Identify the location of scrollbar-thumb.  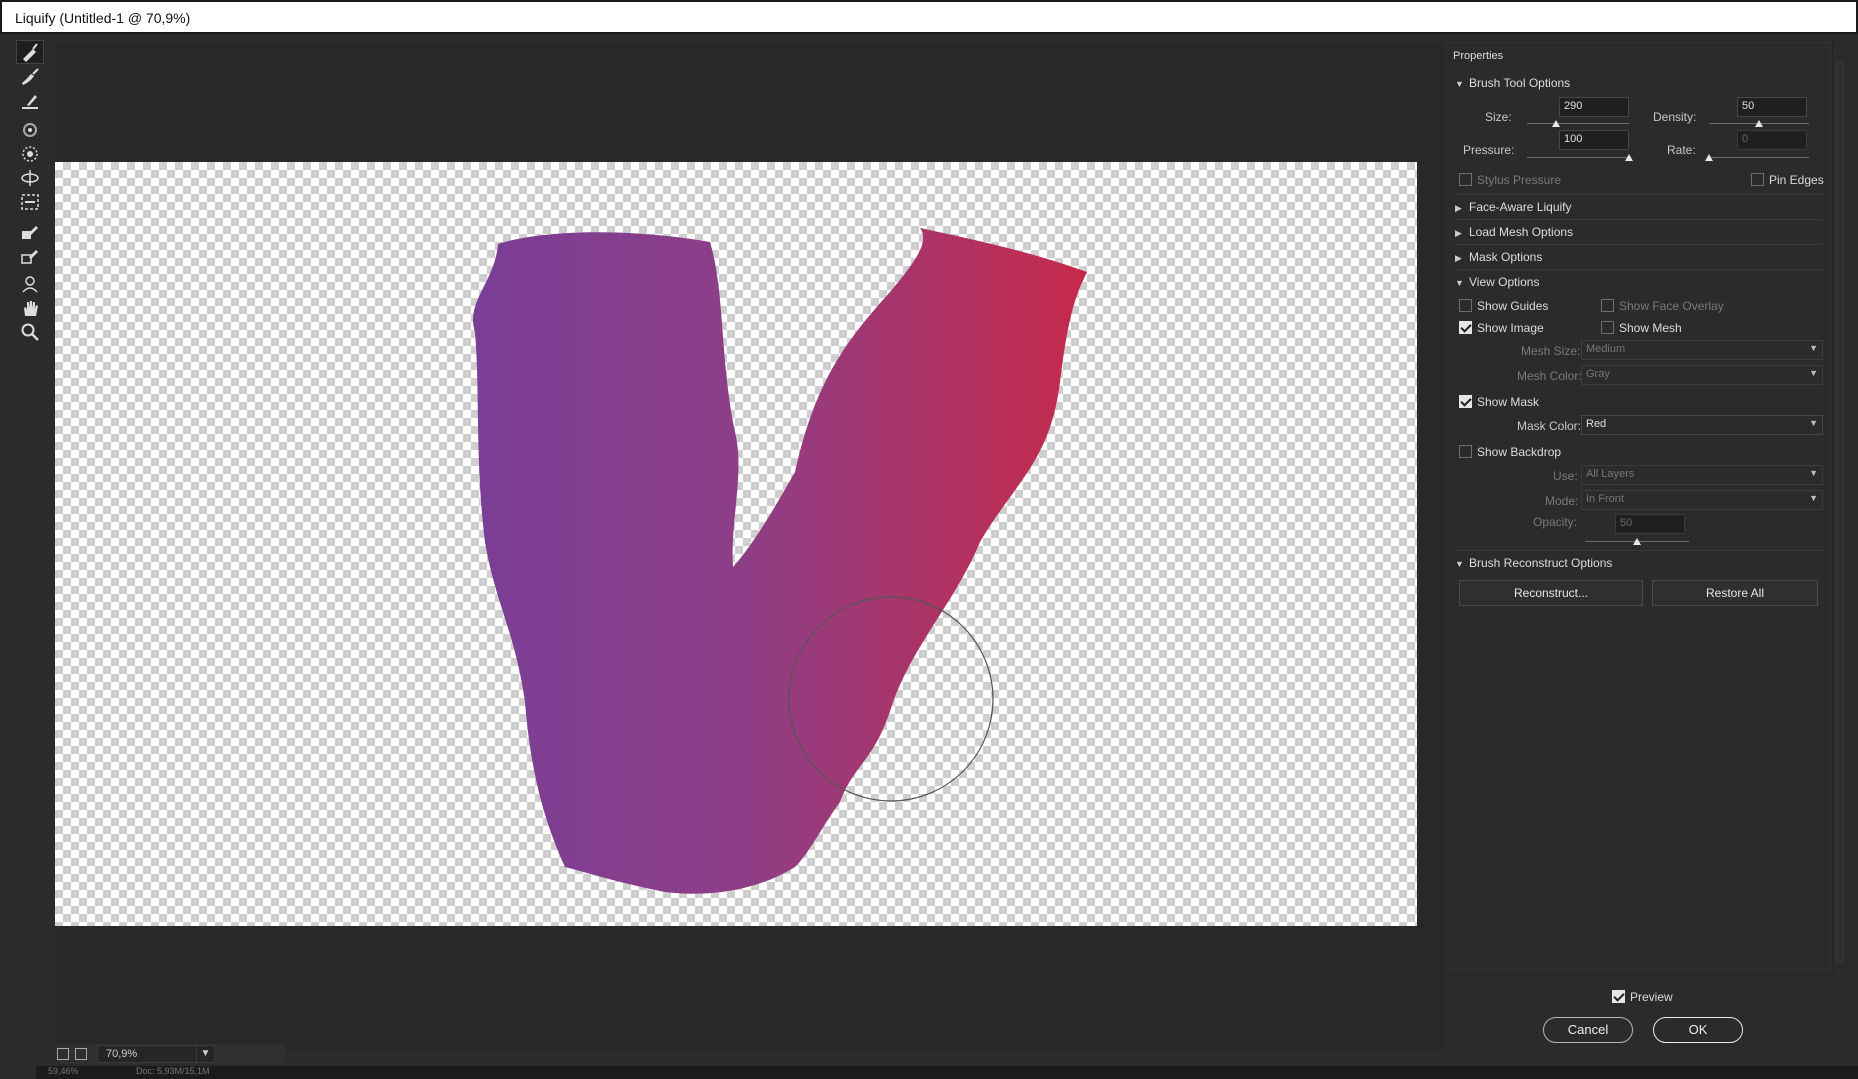
(1840, 512).